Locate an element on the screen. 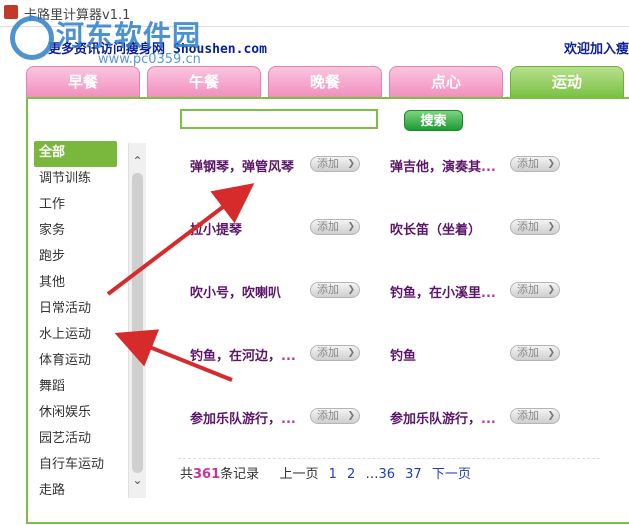  category-item-walking: 走路 is located at coordinates (80, 492).